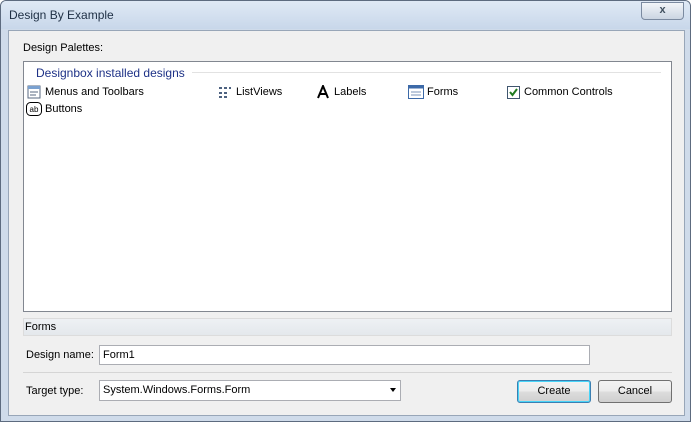 The width and height of the screenshot is (691, 422). Describe the element at coordinates (323, 92) in the screenshot. I see `label-icon` at that location.